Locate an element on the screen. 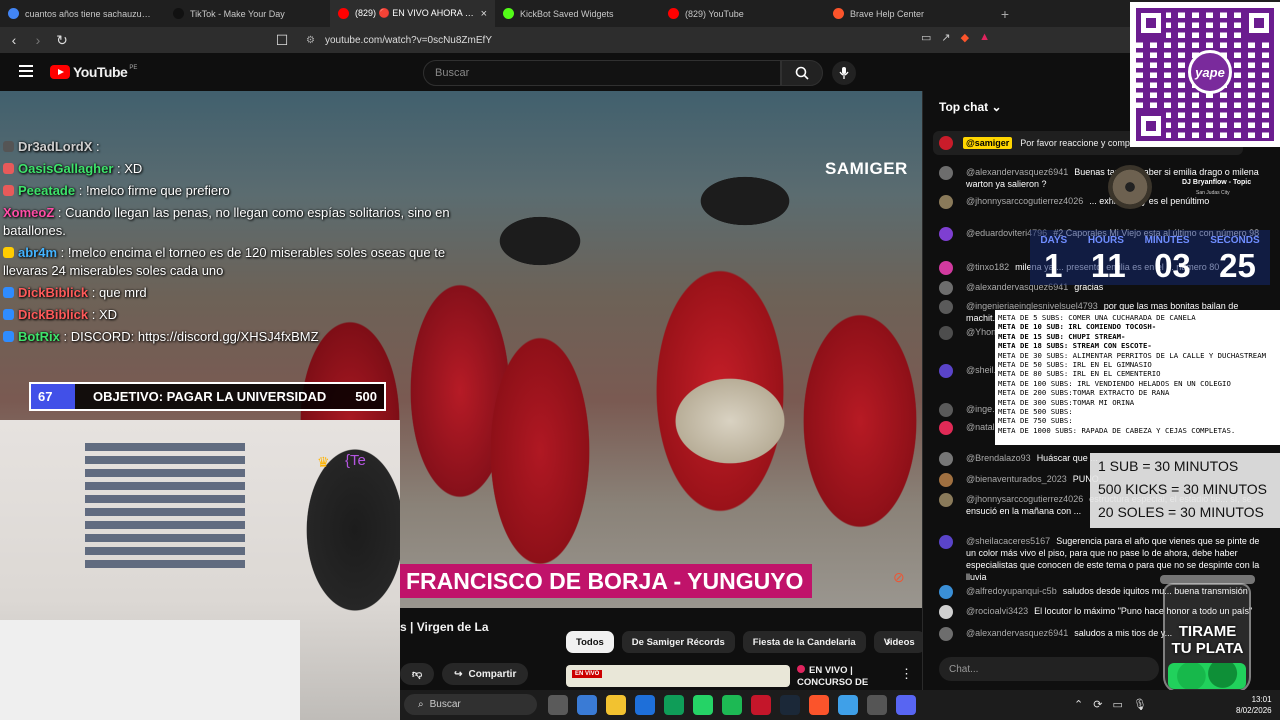 The height and width of the screenshot is (720, 1280). recommended-video-thumbnail: EN VIVO is located at coordinates (678, 676).